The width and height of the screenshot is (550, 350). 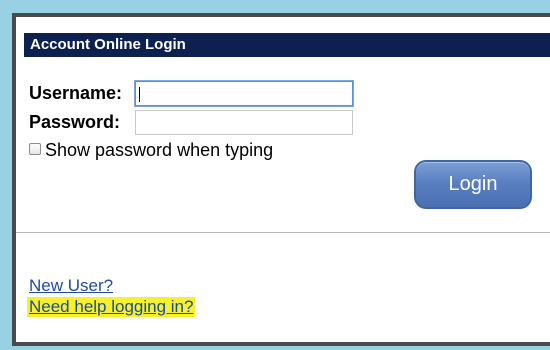 What do you see at coordinates (35, 149) in the screenshot?
I see `show-password-checkbox` at bounding box center [35, 149].